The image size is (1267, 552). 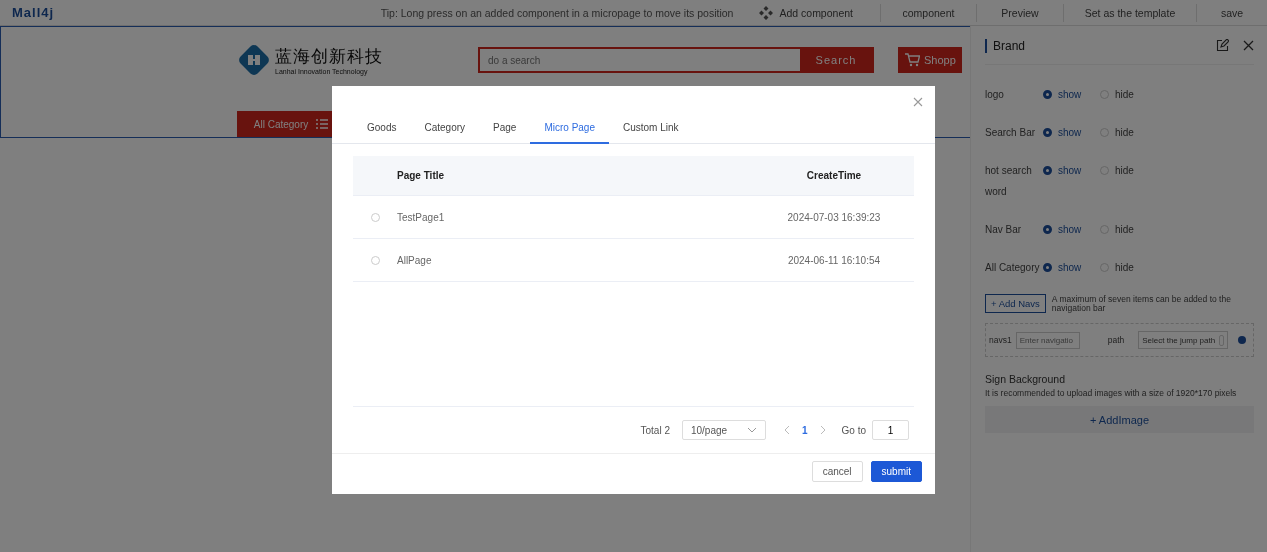 What do you see at coordinates (766, 12) in the screenshot?
I see `diamonds-icon` at bounding box center [766, 12].